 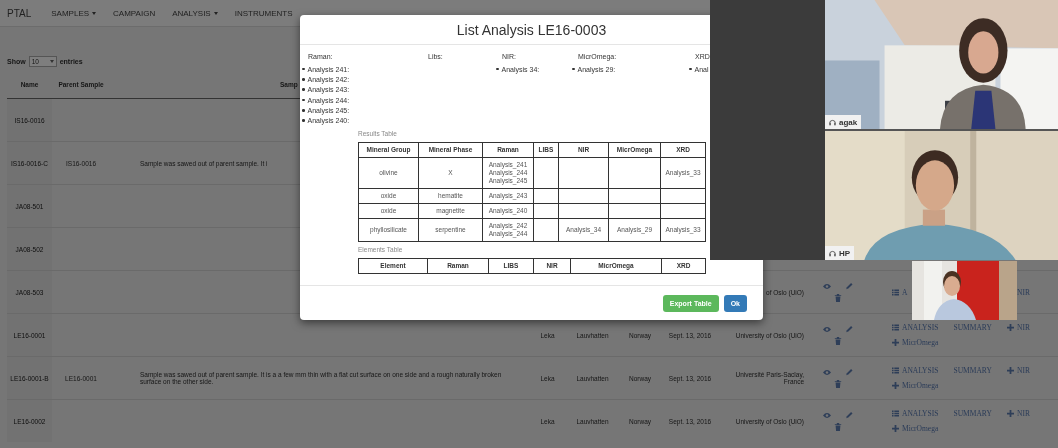 What do you see at coordinates (848, 122) in the screenshot?
I see `participant-name: agak` at bounding box center [848, 122].